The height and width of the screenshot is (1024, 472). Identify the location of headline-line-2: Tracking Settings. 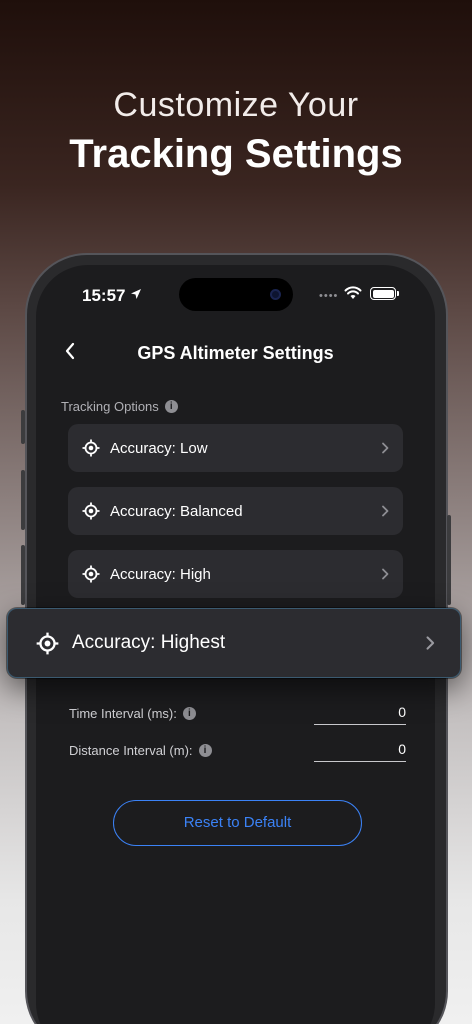
(236, 154).